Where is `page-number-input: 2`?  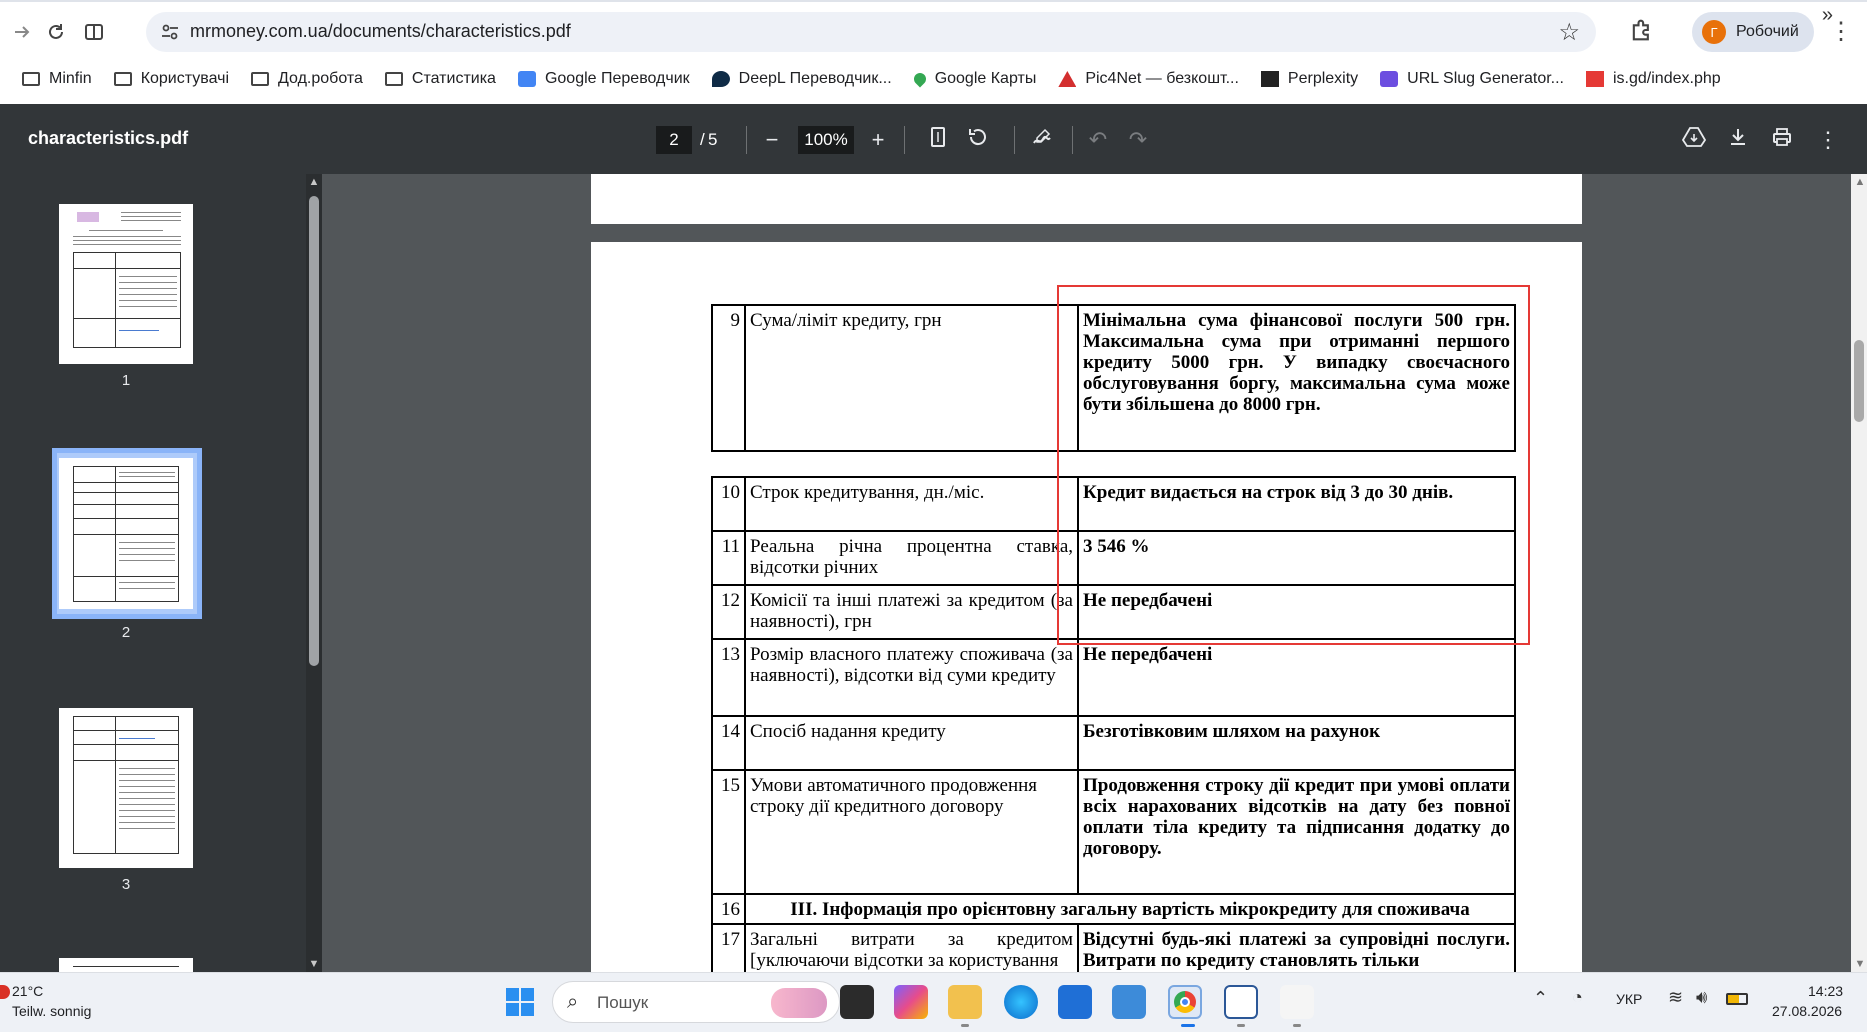
page-number-input: 2 is located at coordinates (674, 140).